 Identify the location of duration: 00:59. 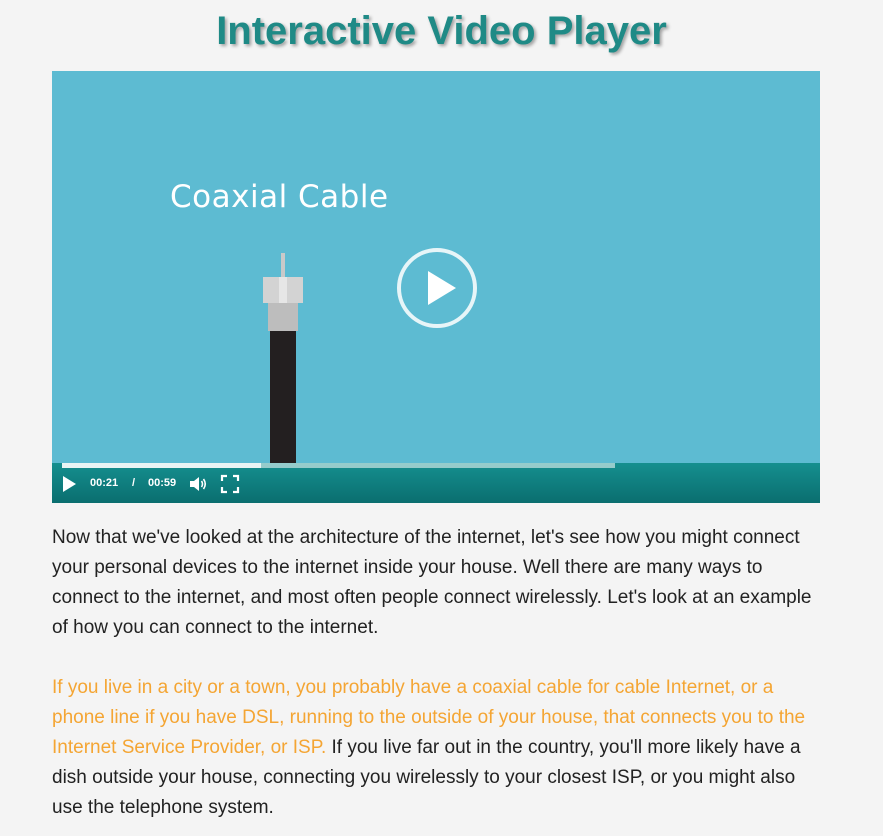
(162, 483).